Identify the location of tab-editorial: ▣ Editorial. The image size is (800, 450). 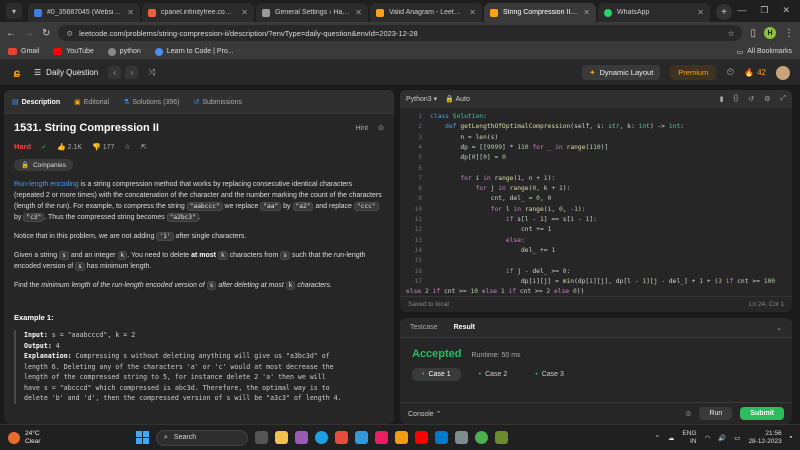
(91, 102).